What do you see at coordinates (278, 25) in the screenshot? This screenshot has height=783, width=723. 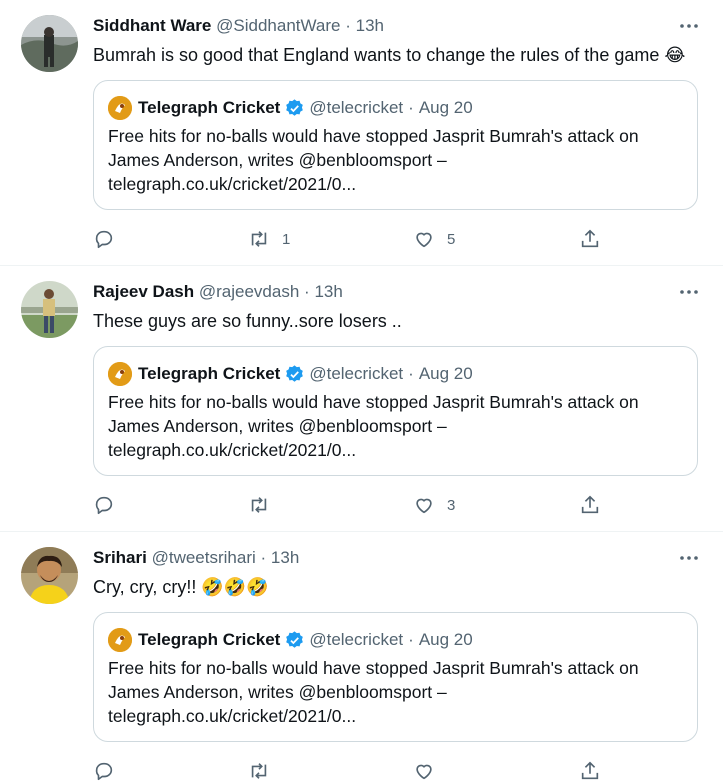 I see `author-handle: @SiddhantWare` at bounding box center [278, 25].